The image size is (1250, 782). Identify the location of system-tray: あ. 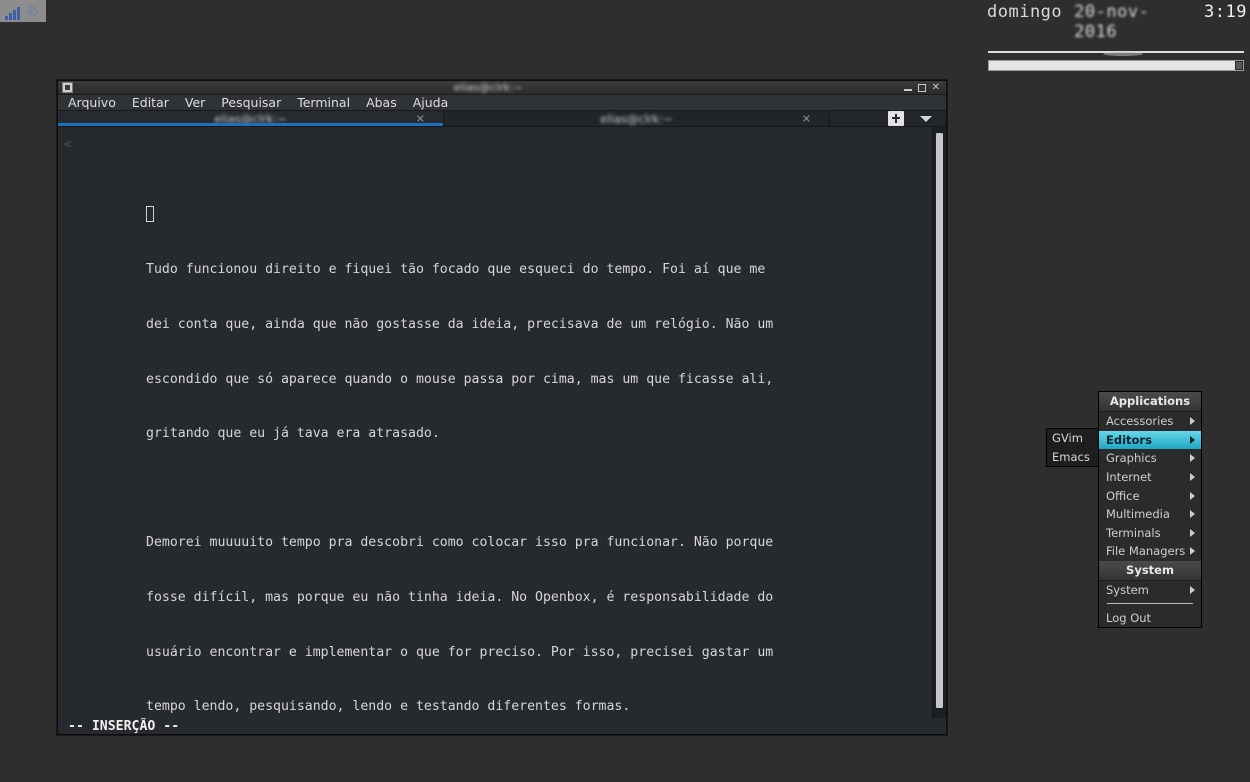
(23, 11).